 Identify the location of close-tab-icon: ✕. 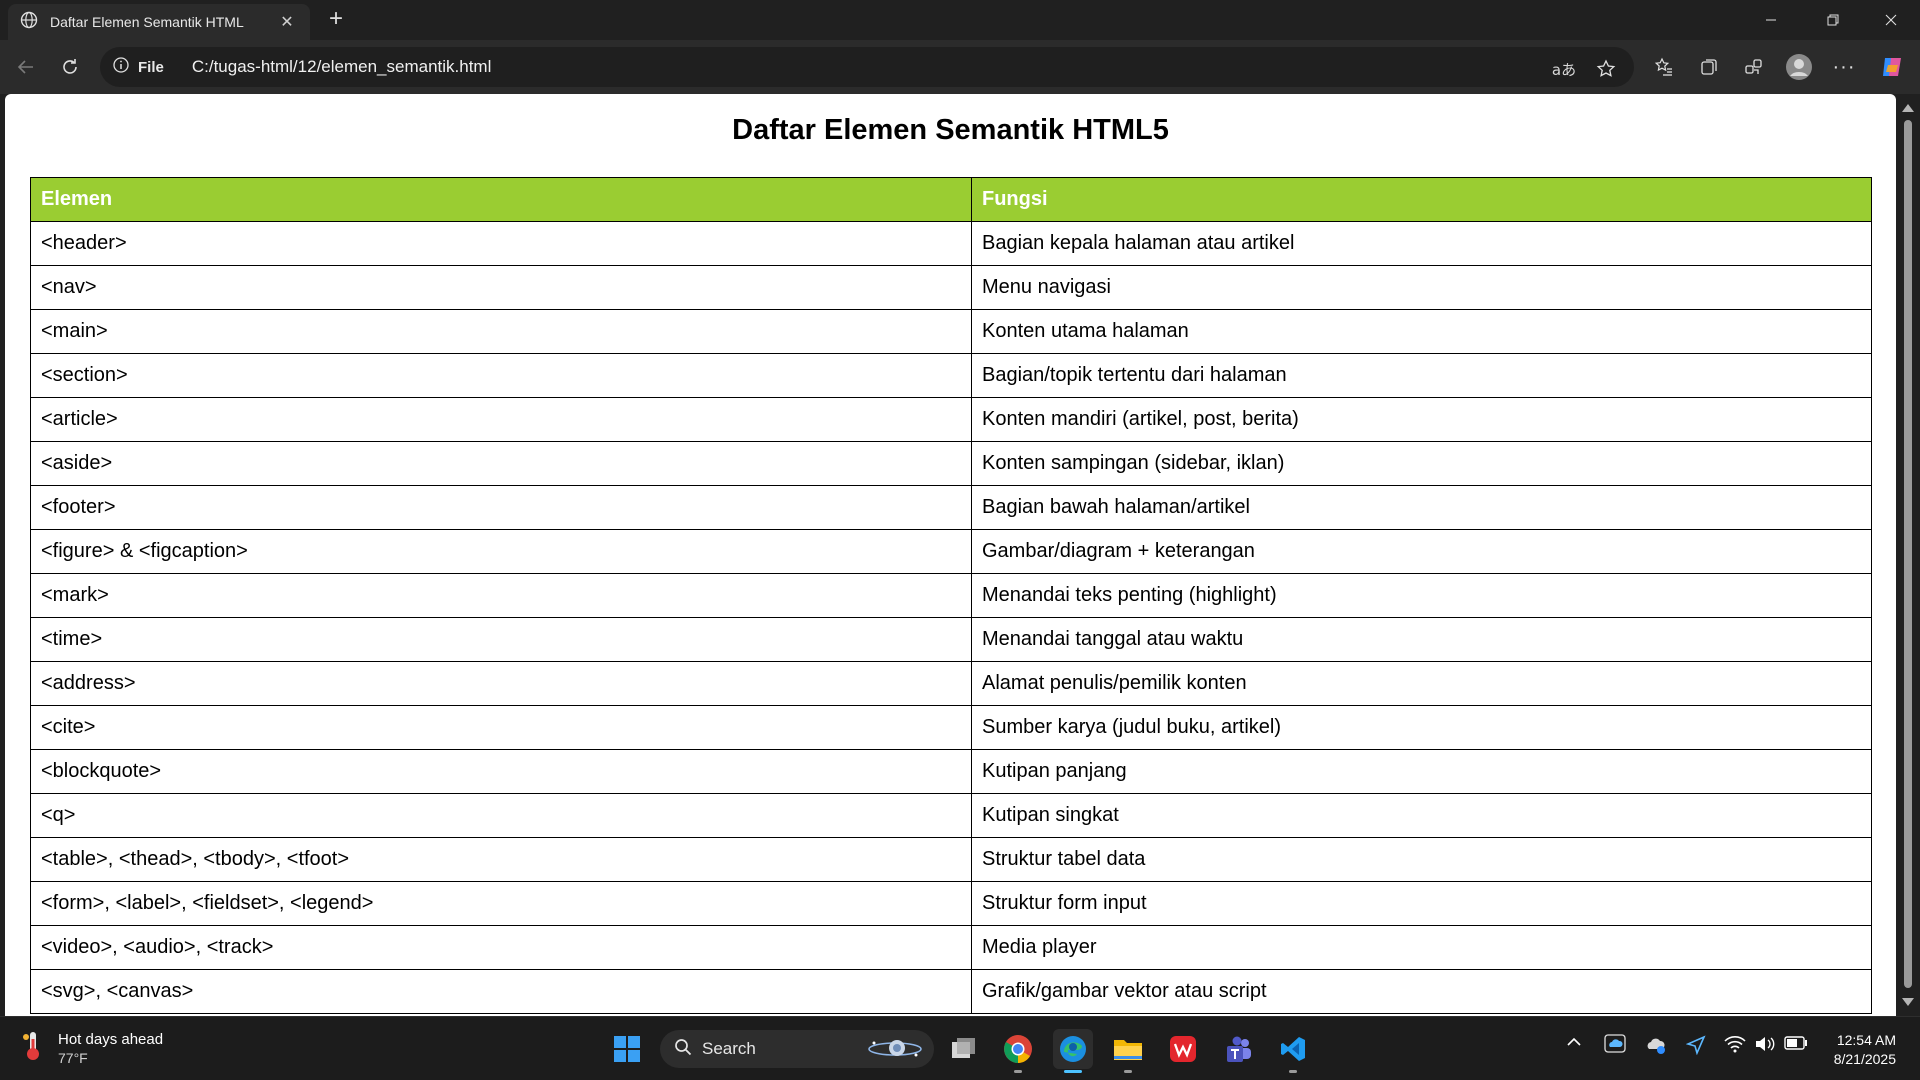
(287, 22).